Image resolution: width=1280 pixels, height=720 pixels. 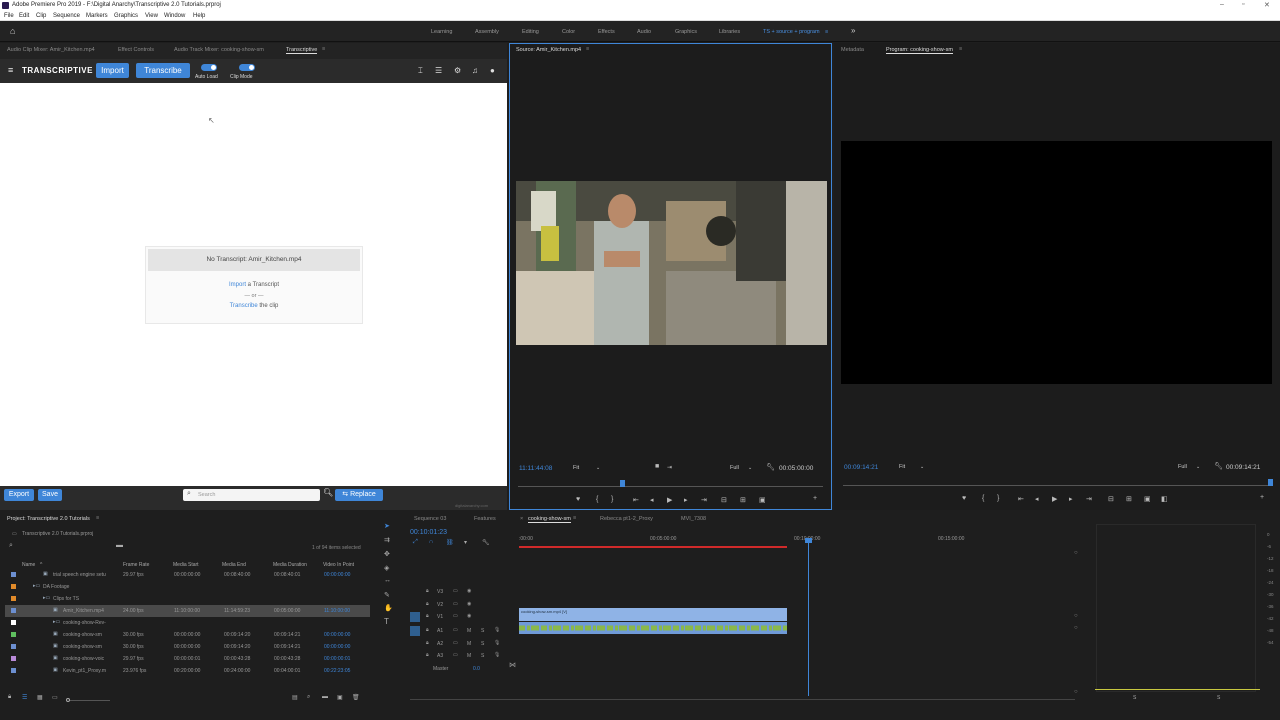 What do you see at coordinates (669, 500) in the screenshot?
I see `play-icon: ▶` at bounding box center [669, 500].